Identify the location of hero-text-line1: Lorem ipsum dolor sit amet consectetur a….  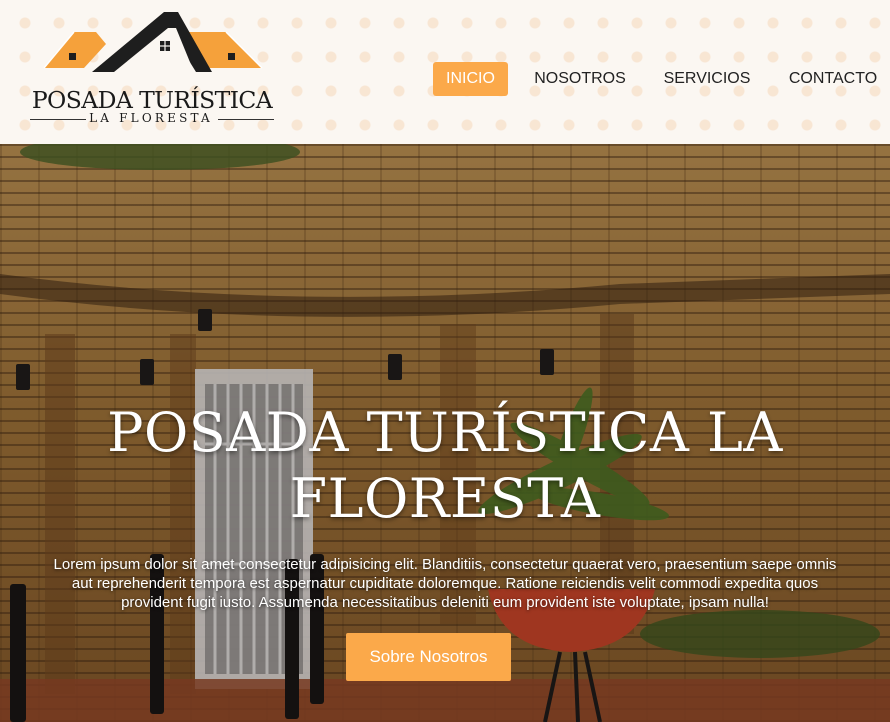
(445, 564).